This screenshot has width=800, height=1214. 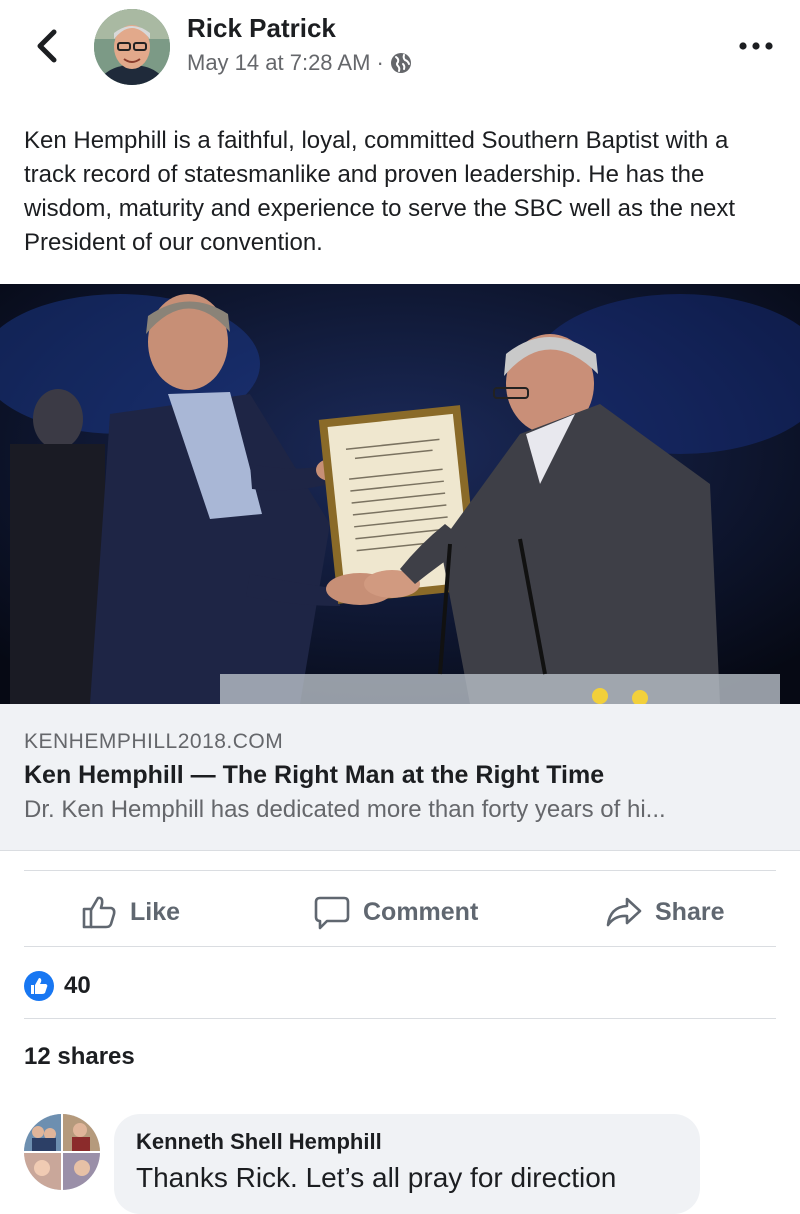 I want to click on author-avatar, so click(x=132, y=47).